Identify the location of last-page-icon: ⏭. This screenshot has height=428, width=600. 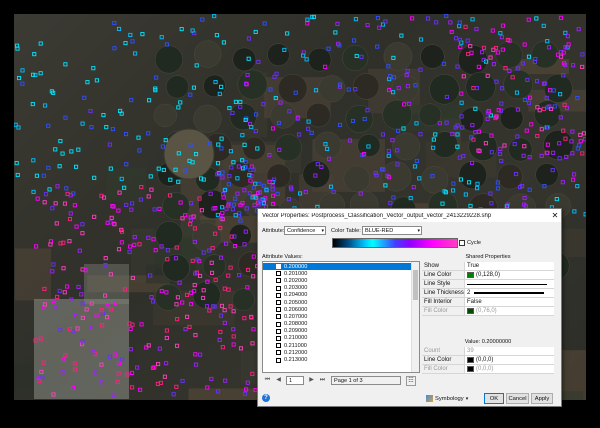
(322, 380).